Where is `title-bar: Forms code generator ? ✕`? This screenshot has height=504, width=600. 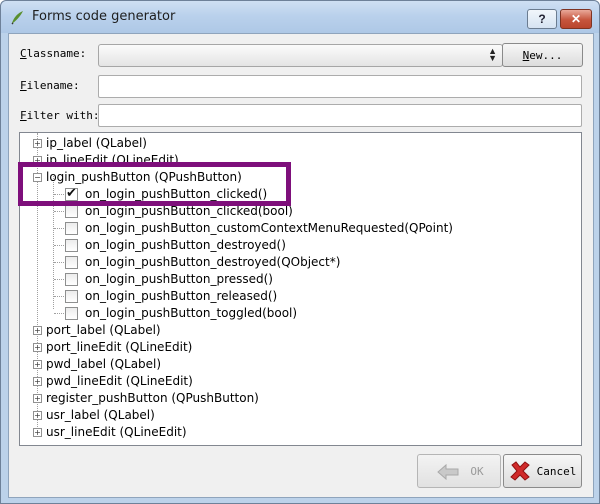
title-bar: Forms code generator ? ✕ is located at coordinates (300, 17).